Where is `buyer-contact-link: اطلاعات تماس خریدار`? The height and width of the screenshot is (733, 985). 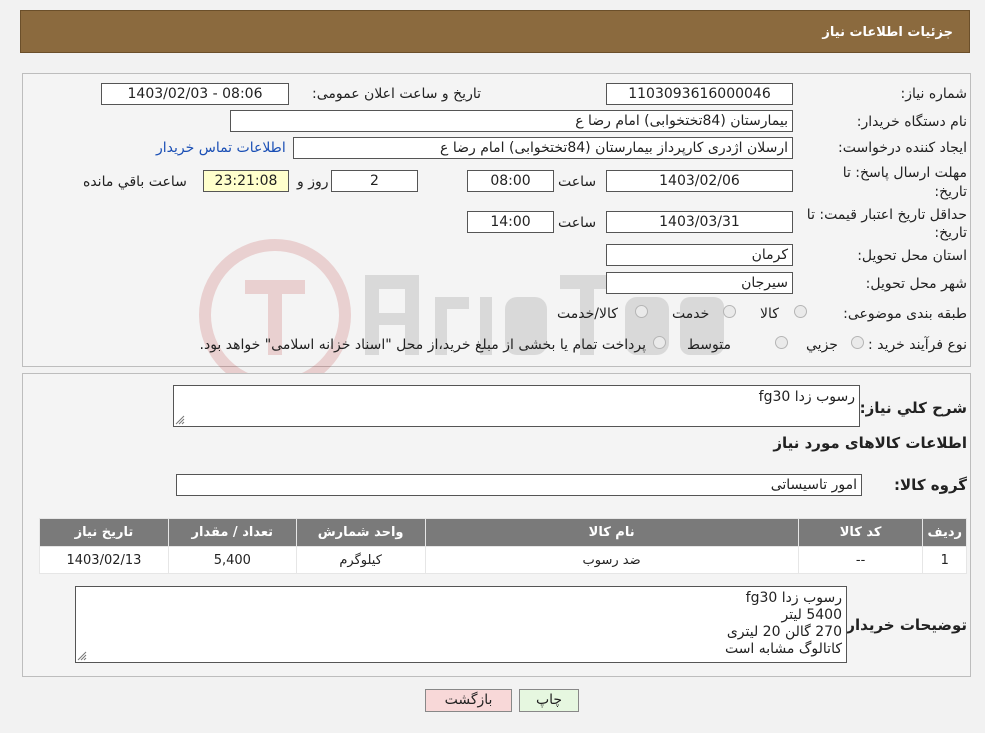 buyer-contact-link: اطلاعات تماس خریدار is located at coordinates (221, 148).